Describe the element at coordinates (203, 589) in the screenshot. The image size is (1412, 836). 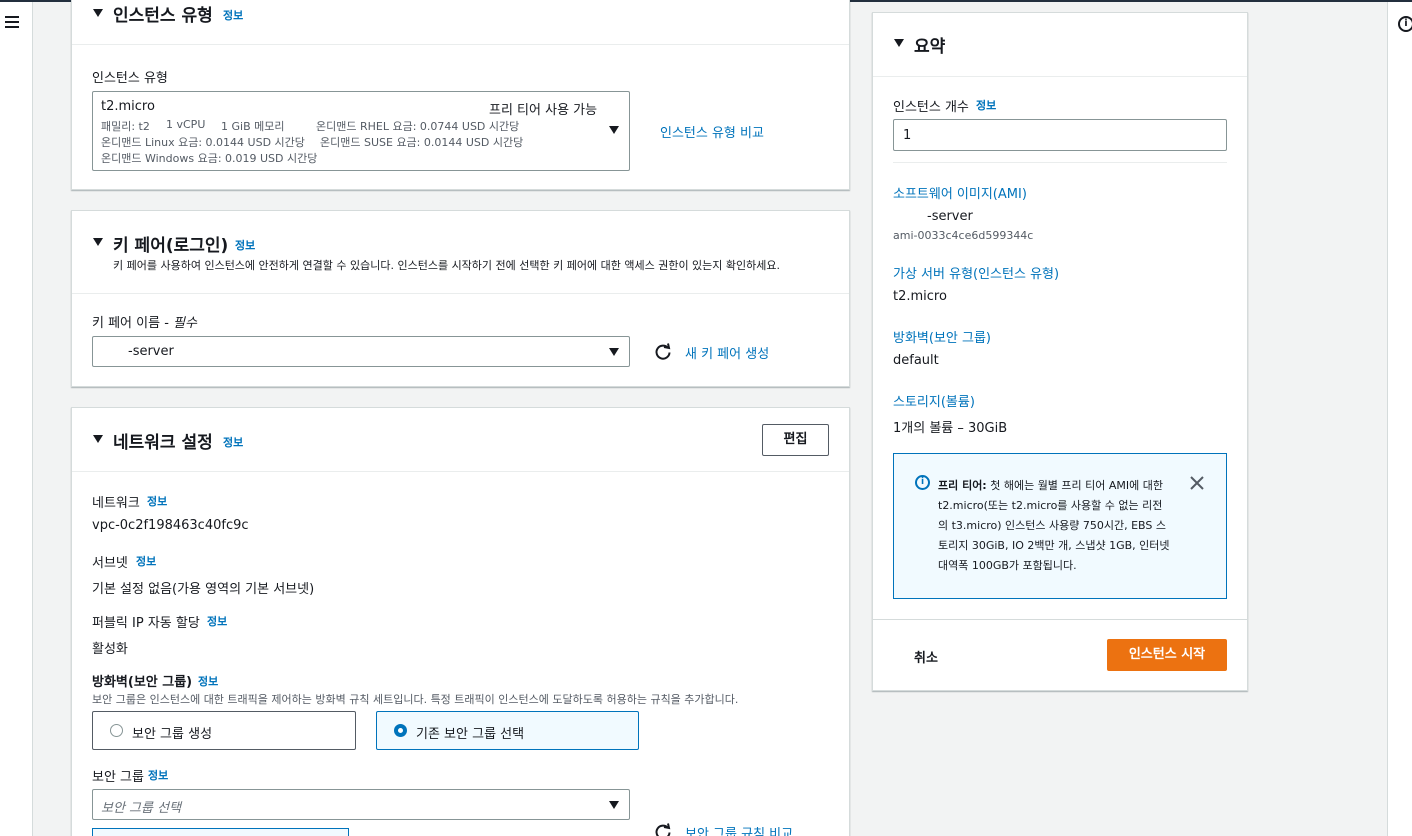
I see `subnet-value: 기본 설정 없음(가용 영역의 기본 서브넷)` at that location.